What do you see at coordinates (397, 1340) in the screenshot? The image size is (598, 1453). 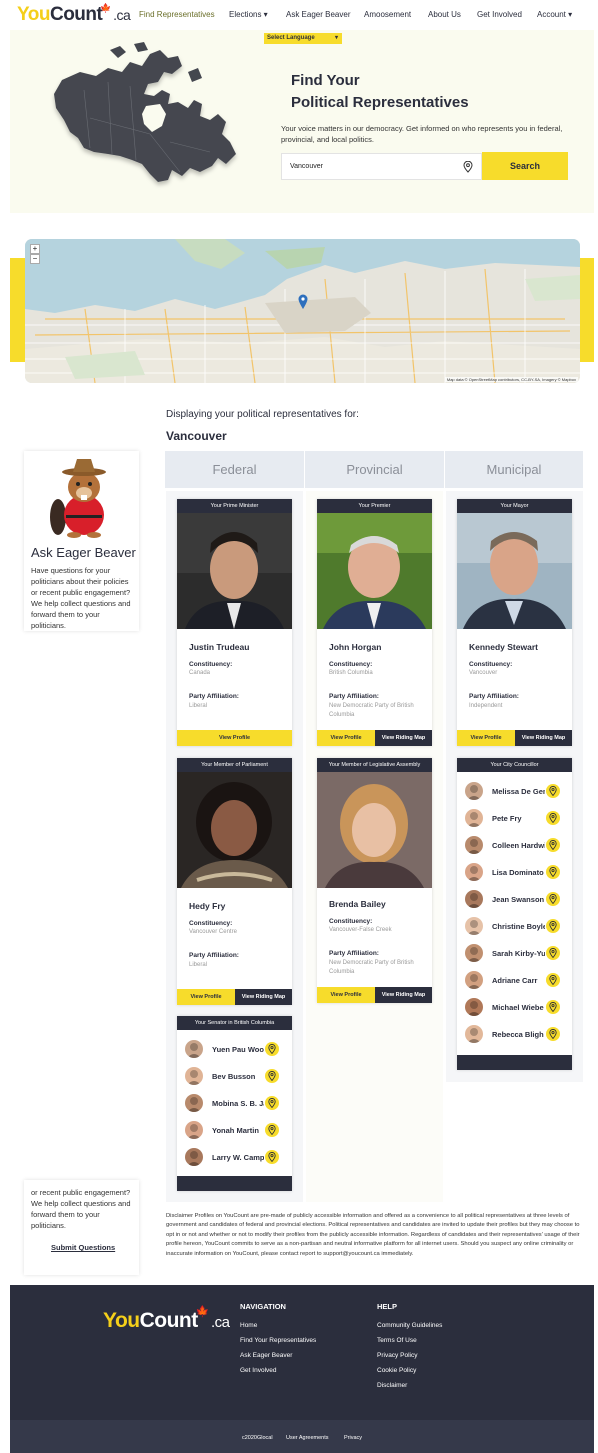 I see `footer-link-terms-of-use: Terms Of Use` at bounding box center [397, 1340].